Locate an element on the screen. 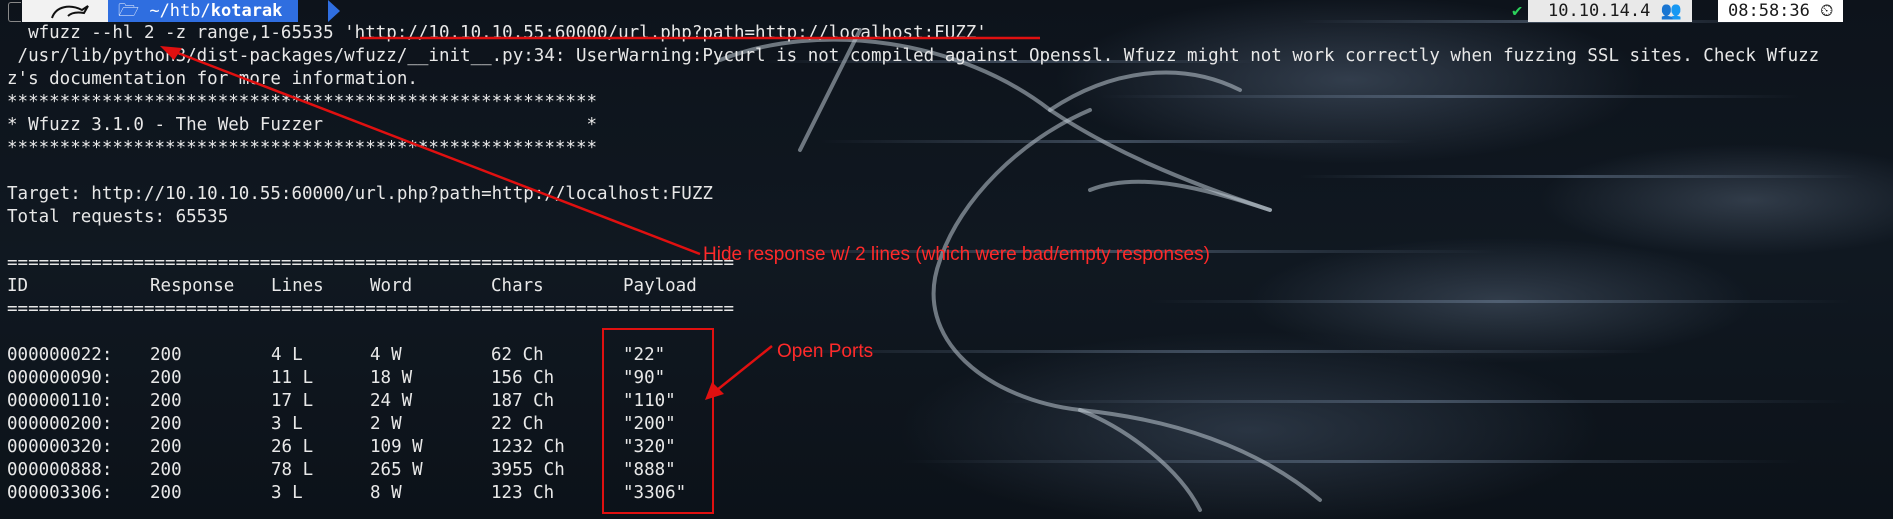 The width and height of the screenshot is (1893, 519). open-ports-annotation: Open Ports is located at coordinates (825, 351).